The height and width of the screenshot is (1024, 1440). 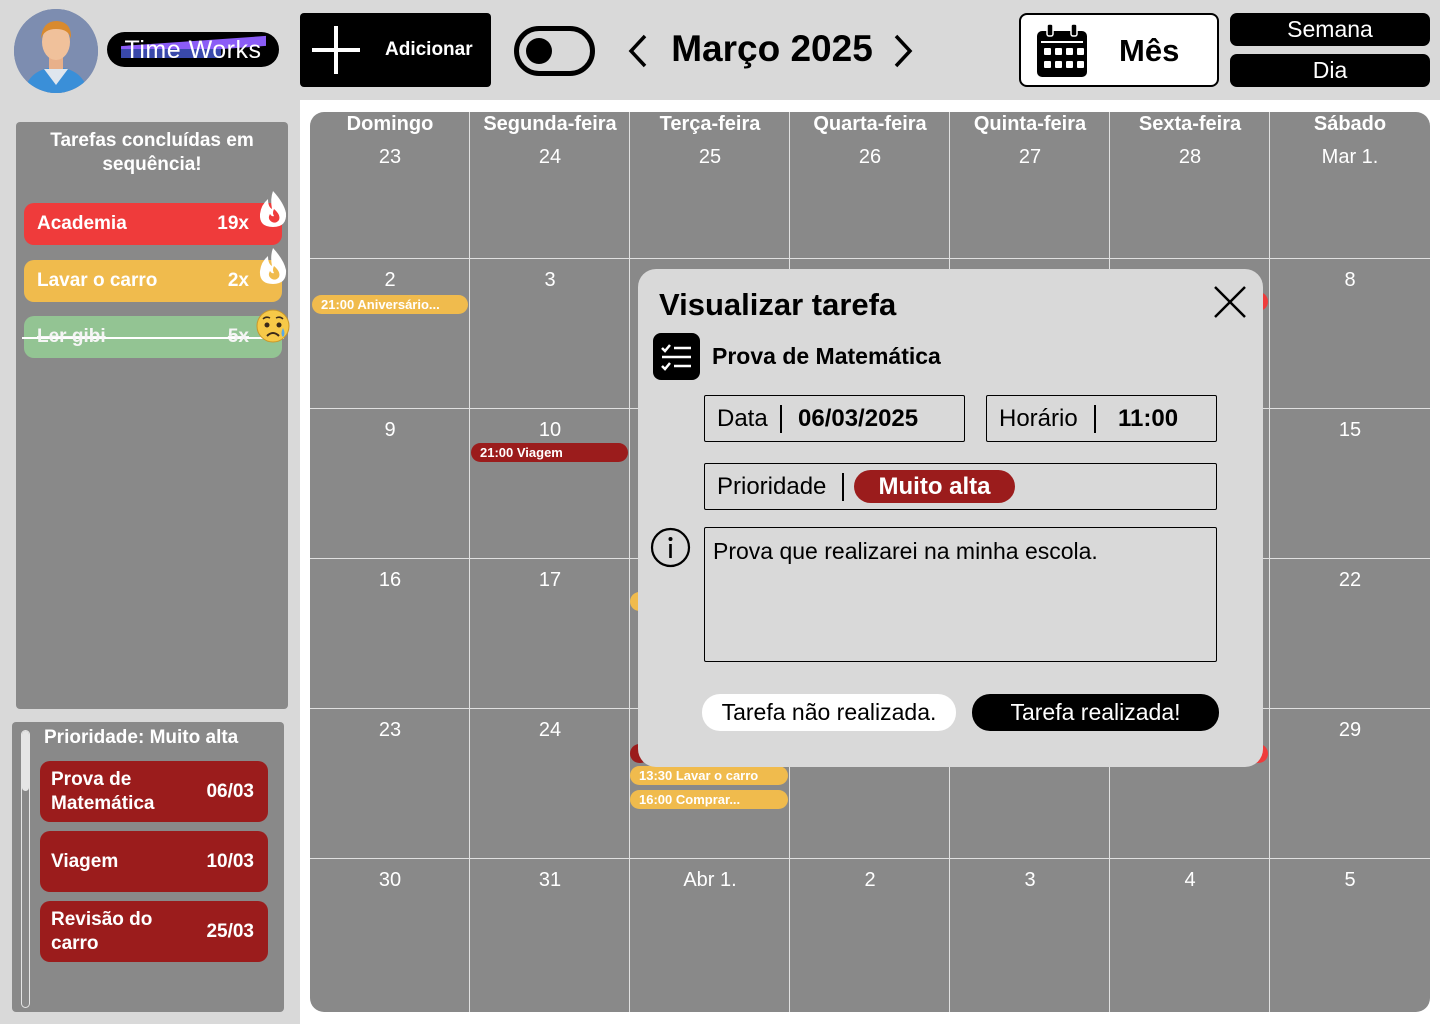 What do you see at coordinates (1350, 430) in the screenshot?
I see `day-cell-number: 15` at bounding box center [1350, 430].